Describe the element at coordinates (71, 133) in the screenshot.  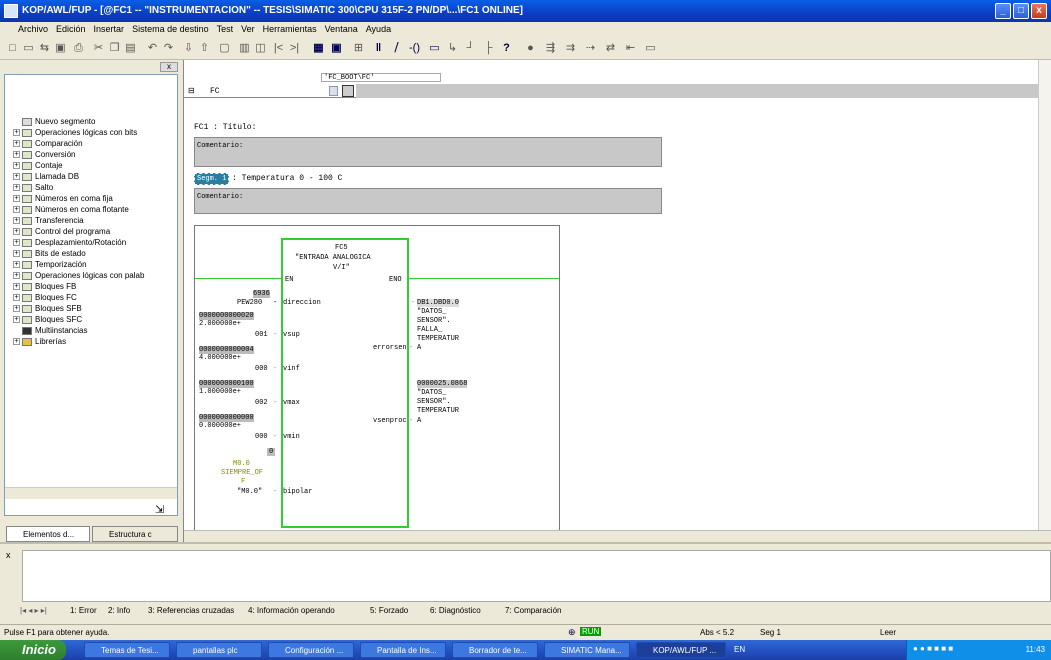
I see `tree-item: + Operaciones lógicas con bits` at that location.